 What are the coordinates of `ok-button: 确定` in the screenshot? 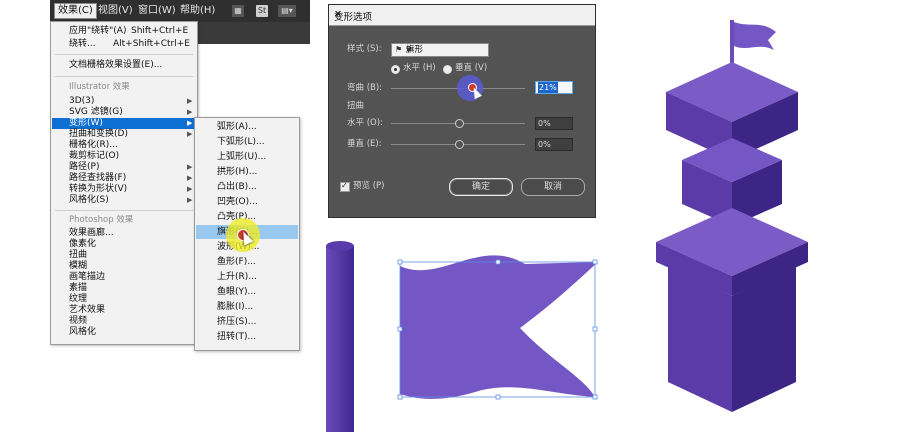 It's located at (481, 187).